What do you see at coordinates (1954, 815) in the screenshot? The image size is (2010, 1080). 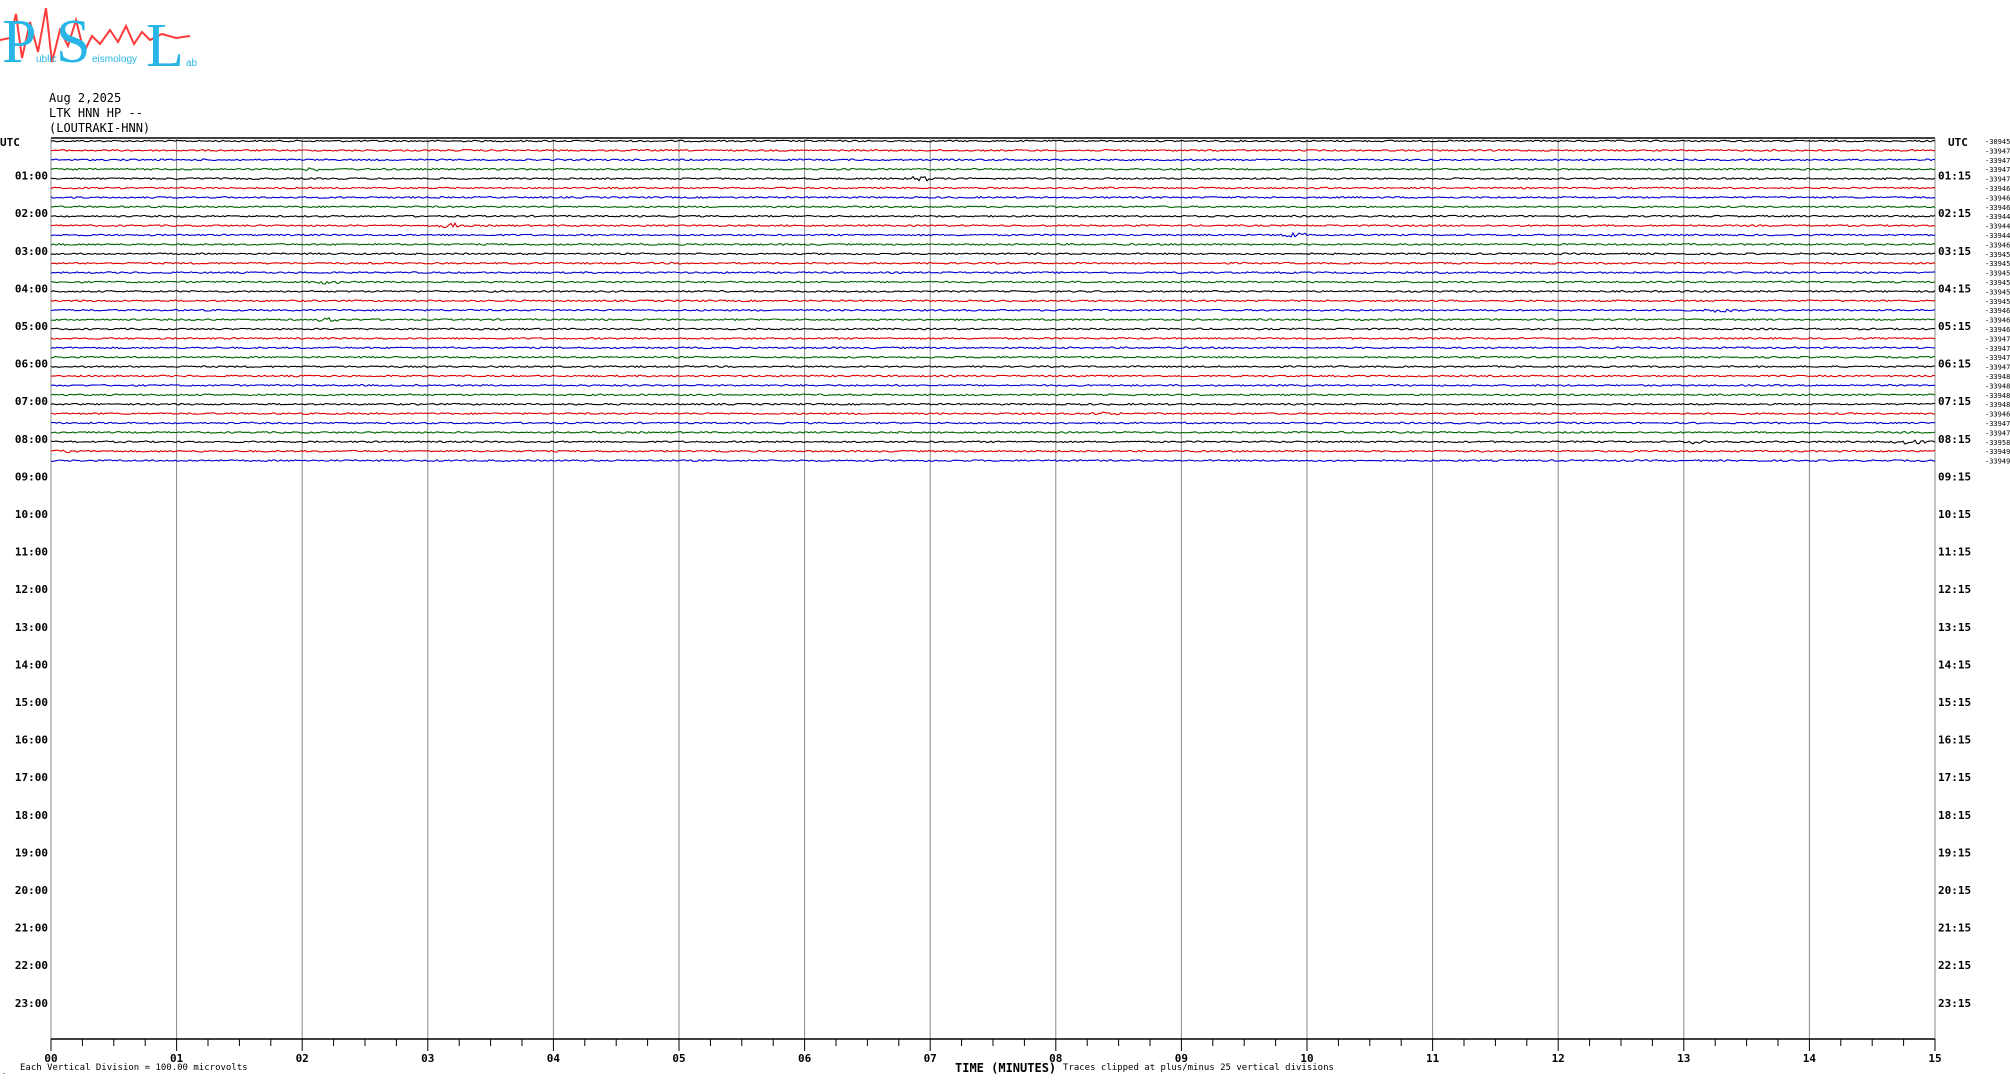 I see `right-hour-label: 18:15` at bounding box center [1954, 815].